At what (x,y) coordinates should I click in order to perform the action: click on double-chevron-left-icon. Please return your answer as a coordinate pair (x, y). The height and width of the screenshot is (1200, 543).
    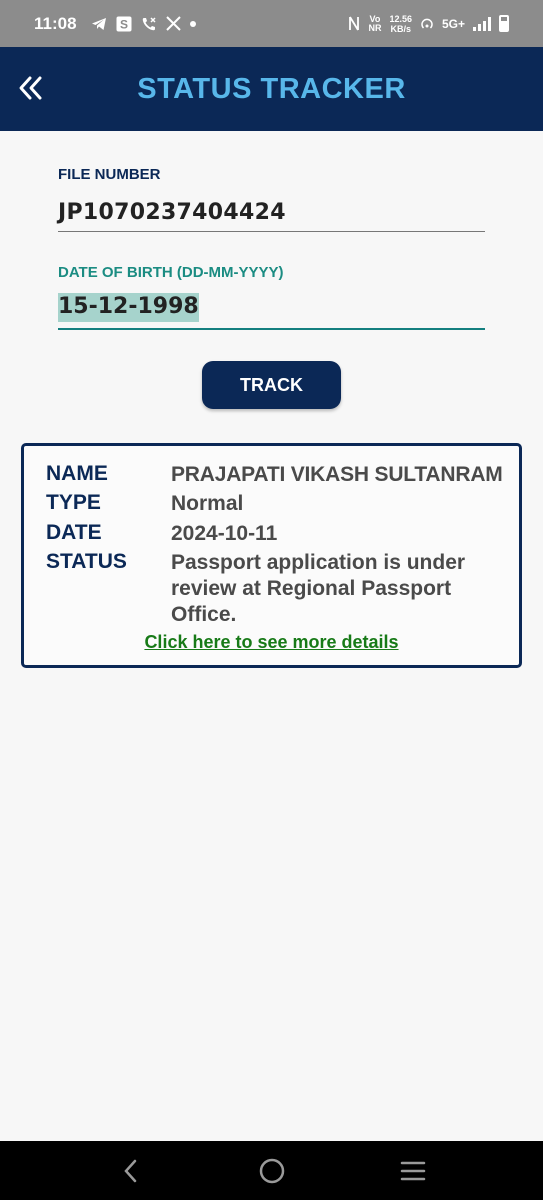
    Looking at the image, I should click on (30, 88).